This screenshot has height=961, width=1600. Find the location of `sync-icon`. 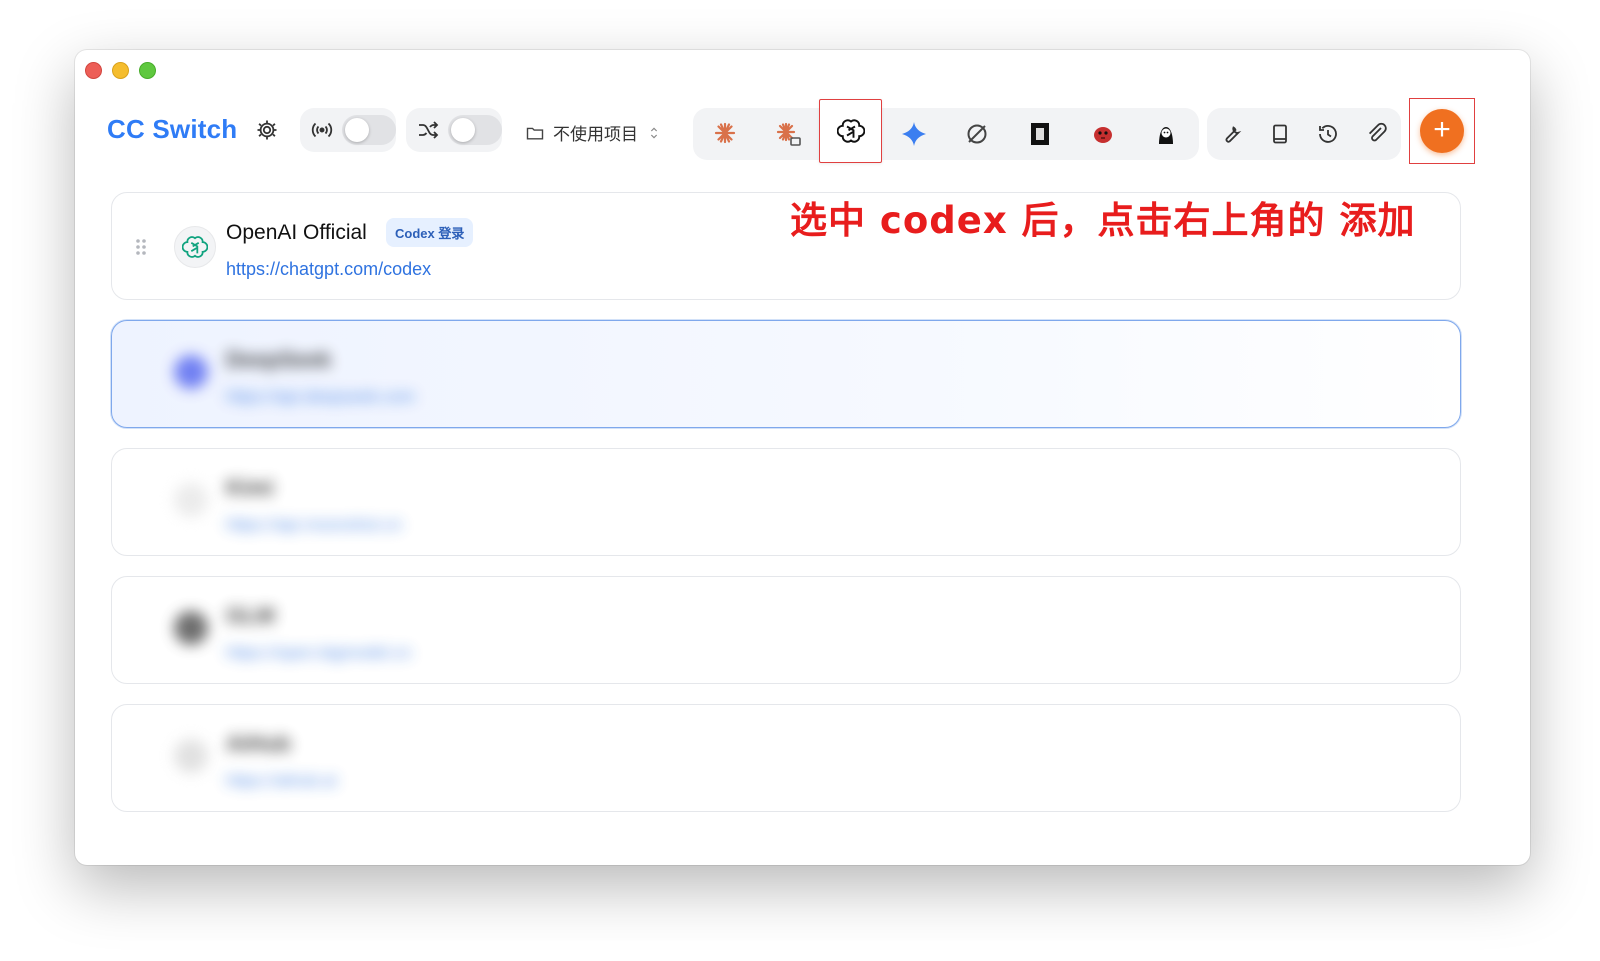

sync-icon is located at coordinates (976, 134).